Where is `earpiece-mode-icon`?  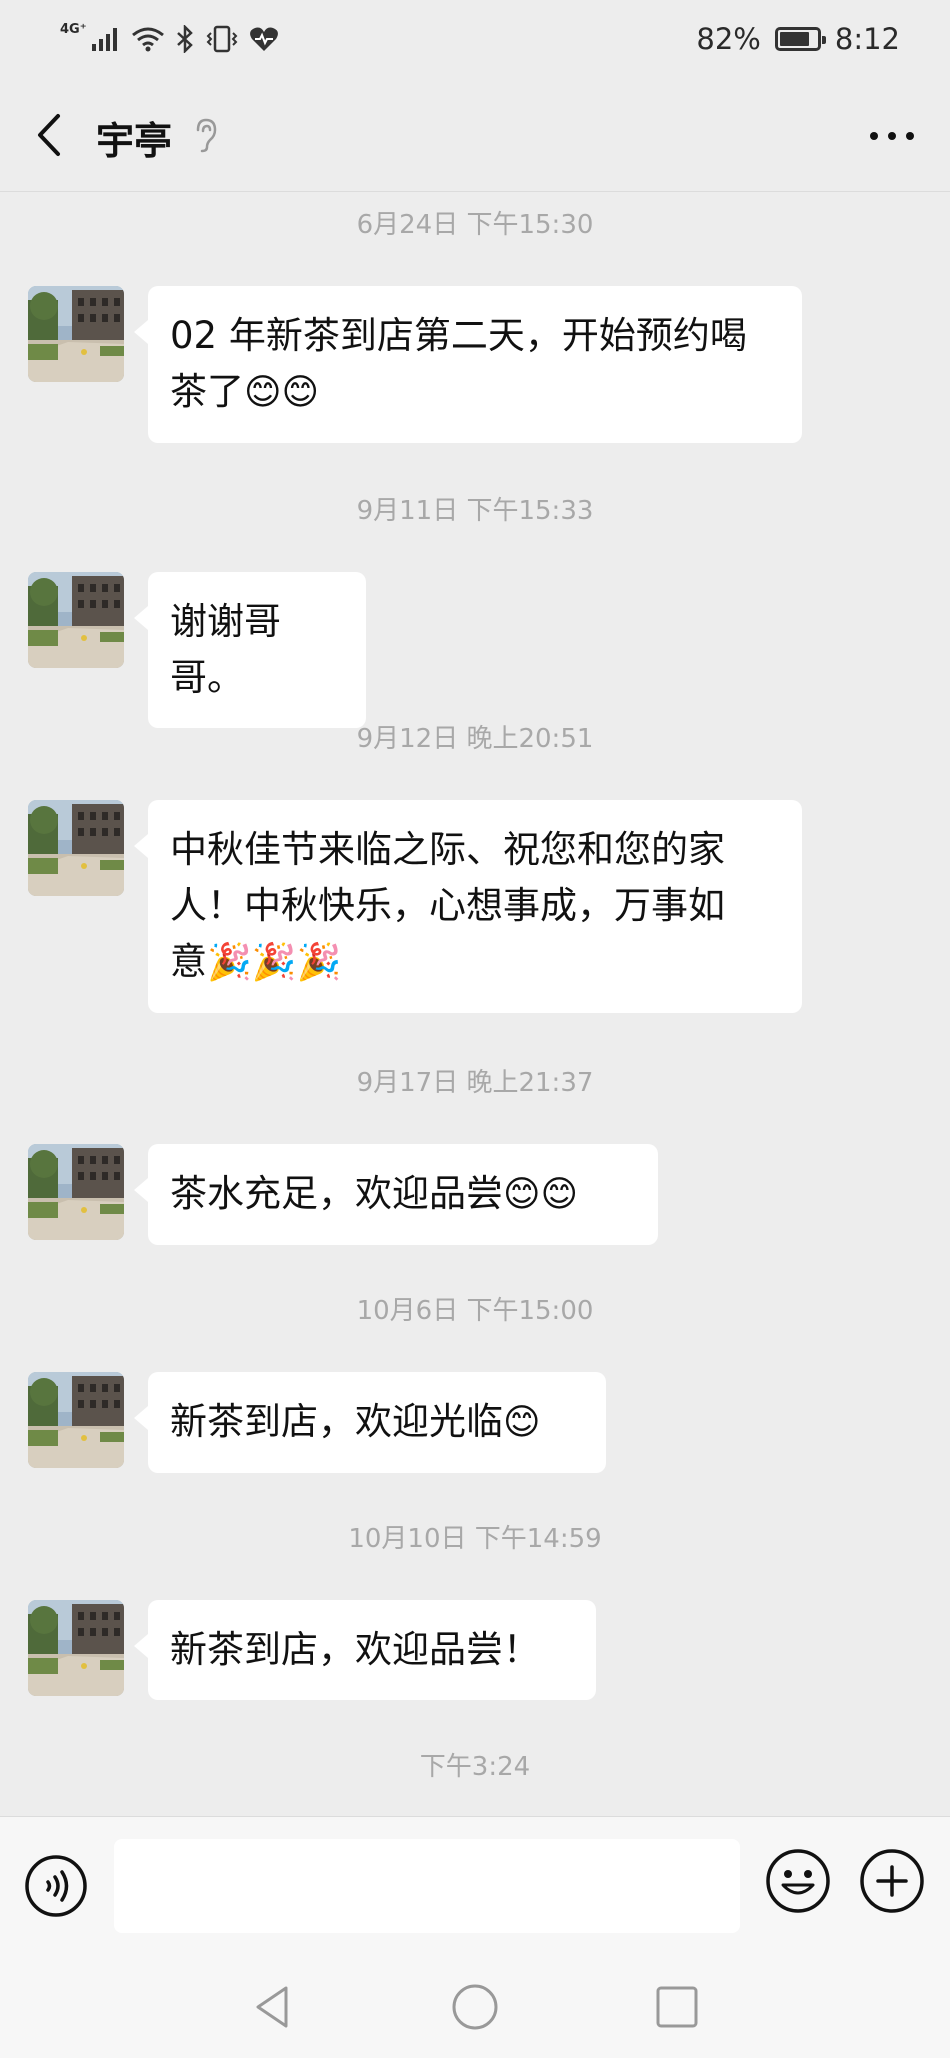
earpiece-mode-icon is located at coordinates (206, 135).